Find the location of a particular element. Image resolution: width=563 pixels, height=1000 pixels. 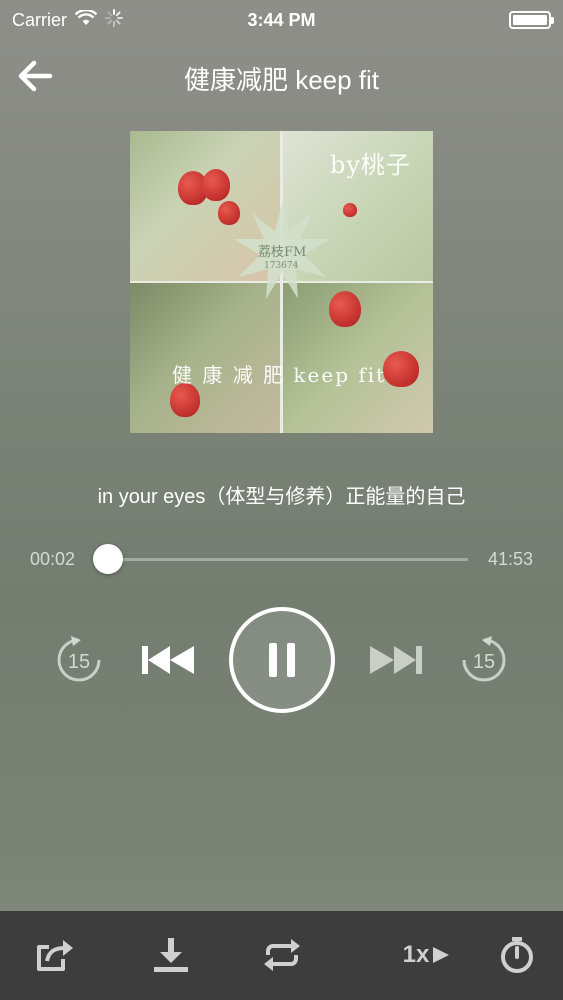

track-title: in your eyes（体型与修养）正能量的自己 is located at coordinates (281, 497).